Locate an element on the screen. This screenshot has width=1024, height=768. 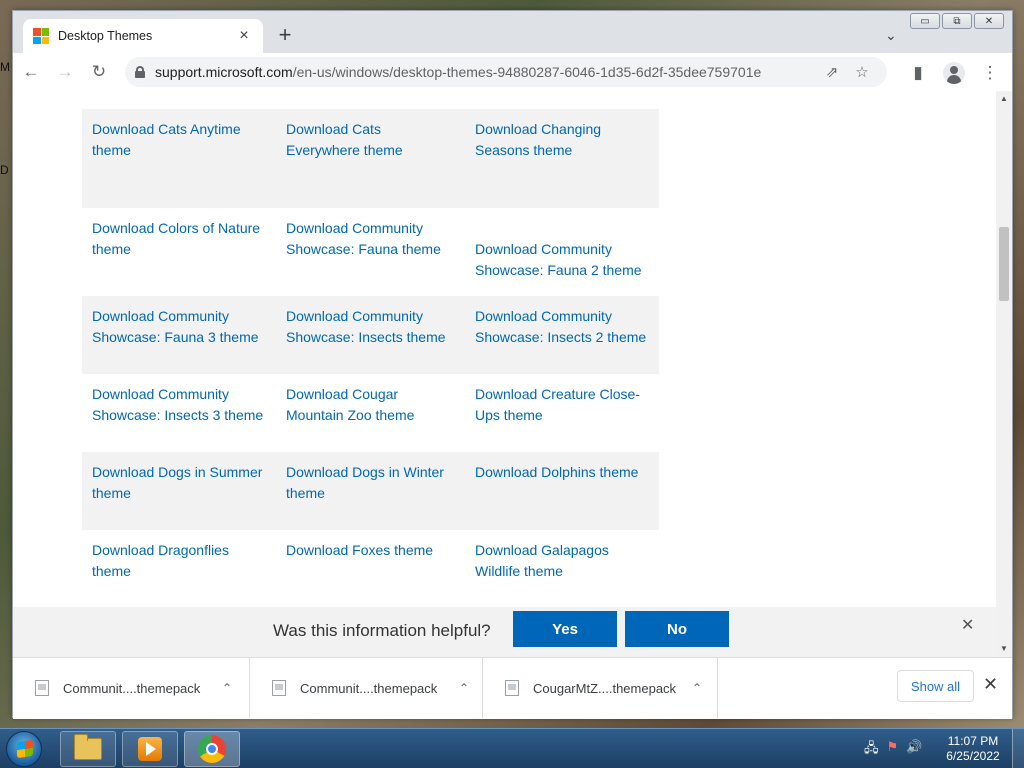
restore-button: ⧉ is located at coordinates (957, 21).